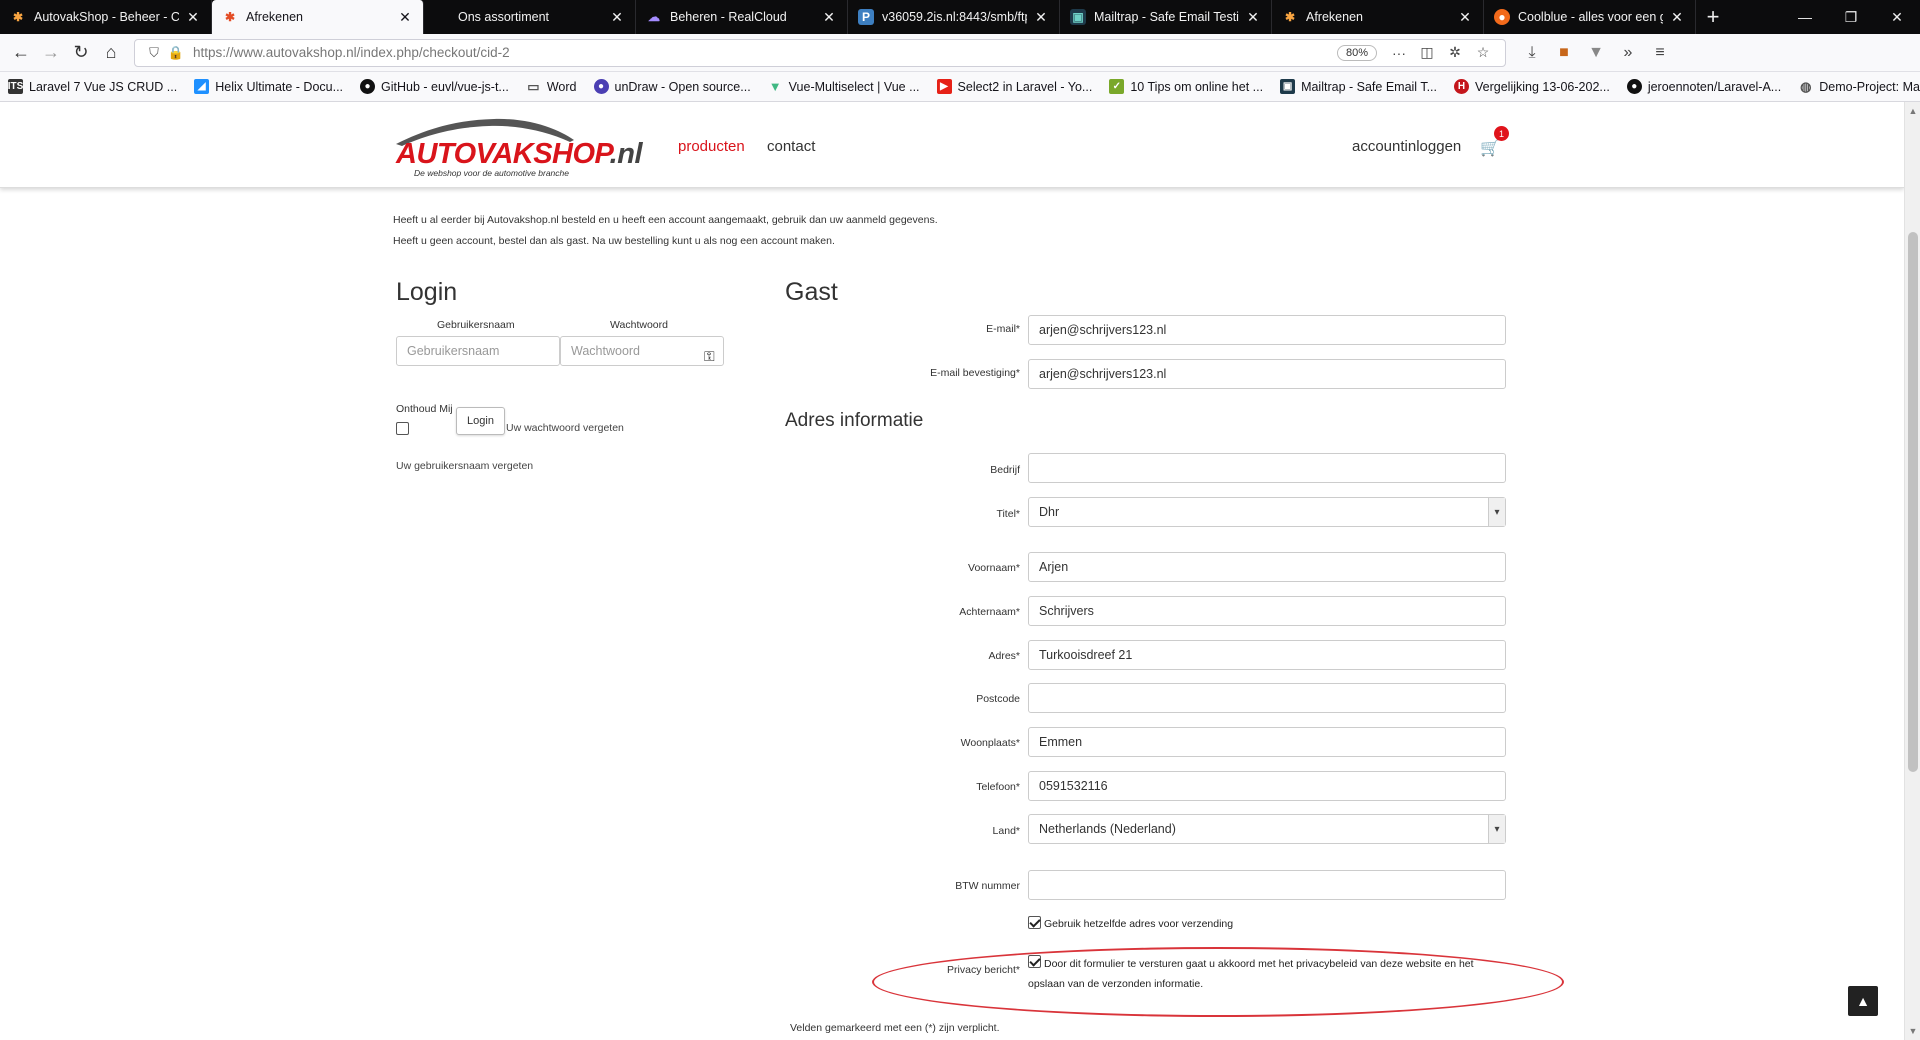  What do you see at coordinates (478, 351) in the screenshot?
I see `username-input: Gebruikersnaam` at bounding box center [478, 351].